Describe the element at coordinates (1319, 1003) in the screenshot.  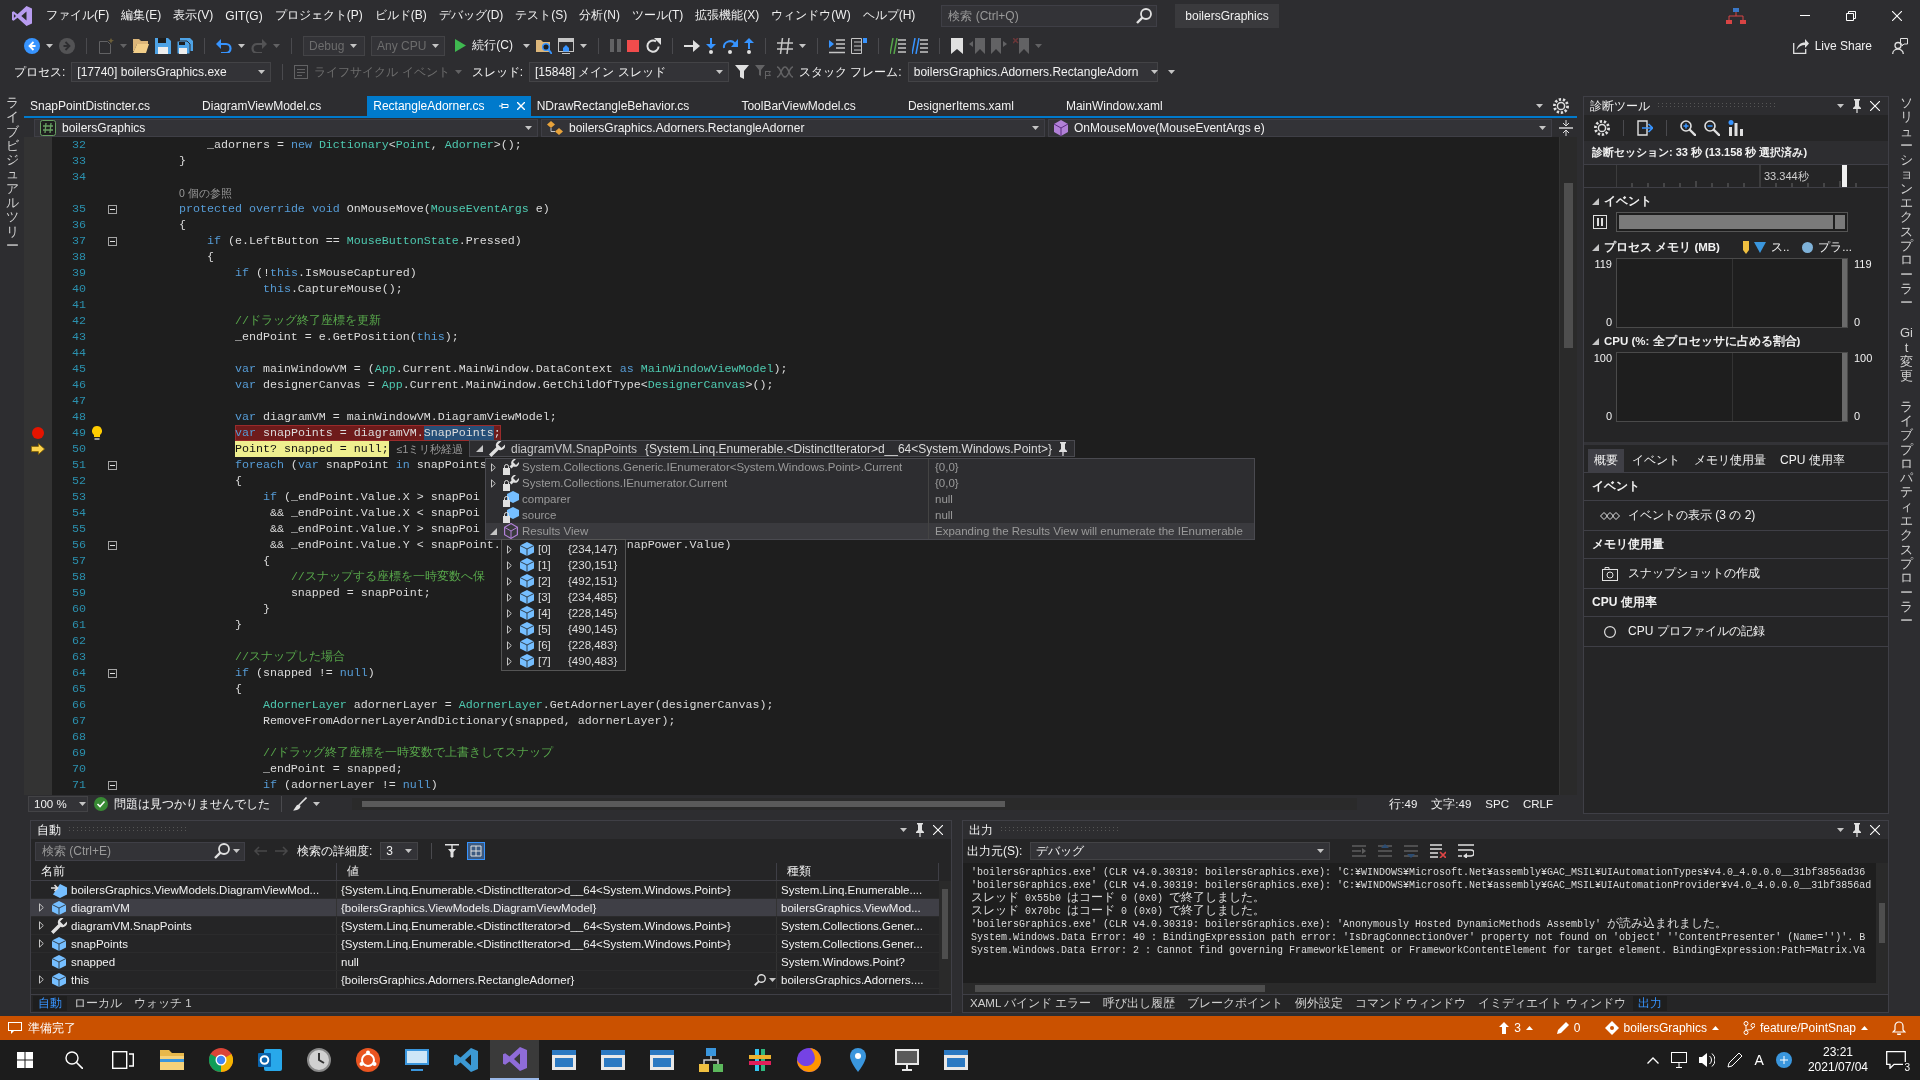
I see `tab: 例外設定` at that location.